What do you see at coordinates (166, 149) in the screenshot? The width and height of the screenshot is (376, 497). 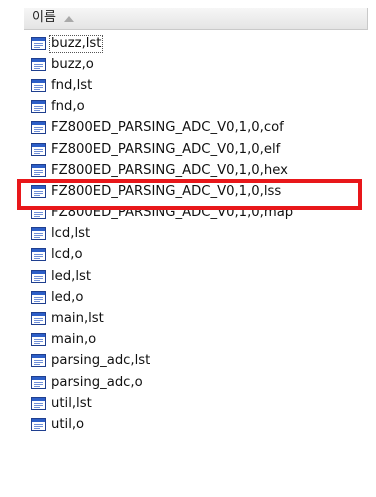 I see `file-name: FZ800ED_PARSING_ADC_V0,1,0,elf` at bounding box center [166, 149].